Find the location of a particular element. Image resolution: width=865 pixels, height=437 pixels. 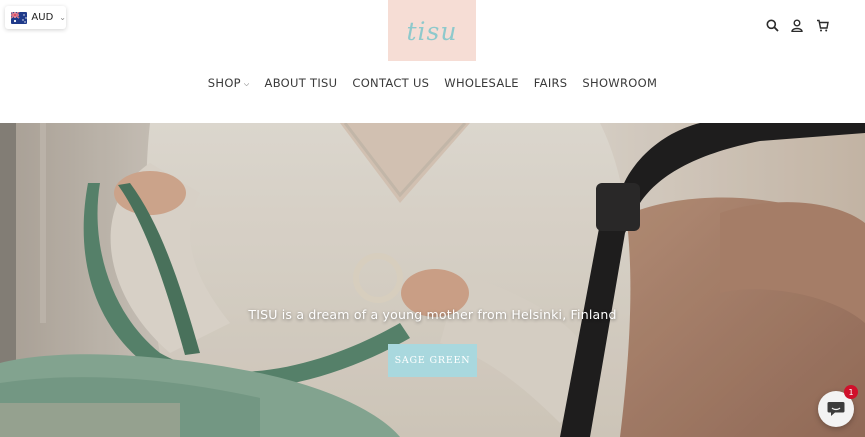

svg-text: tisu is located at coordinates (432, 31).